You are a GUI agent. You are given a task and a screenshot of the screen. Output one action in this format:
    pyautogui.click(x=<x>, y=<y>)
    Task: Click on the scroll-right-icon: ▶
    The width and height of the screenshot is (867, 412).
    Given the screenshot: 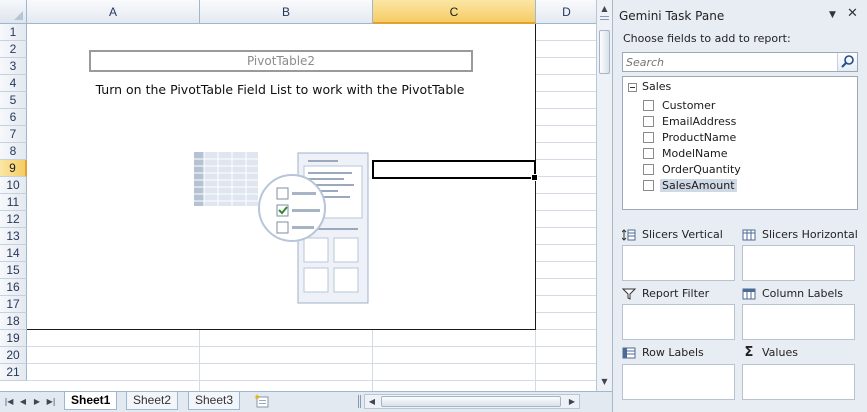 What is the action you would take?
    pyautogui.click(x=572, y=401)
    